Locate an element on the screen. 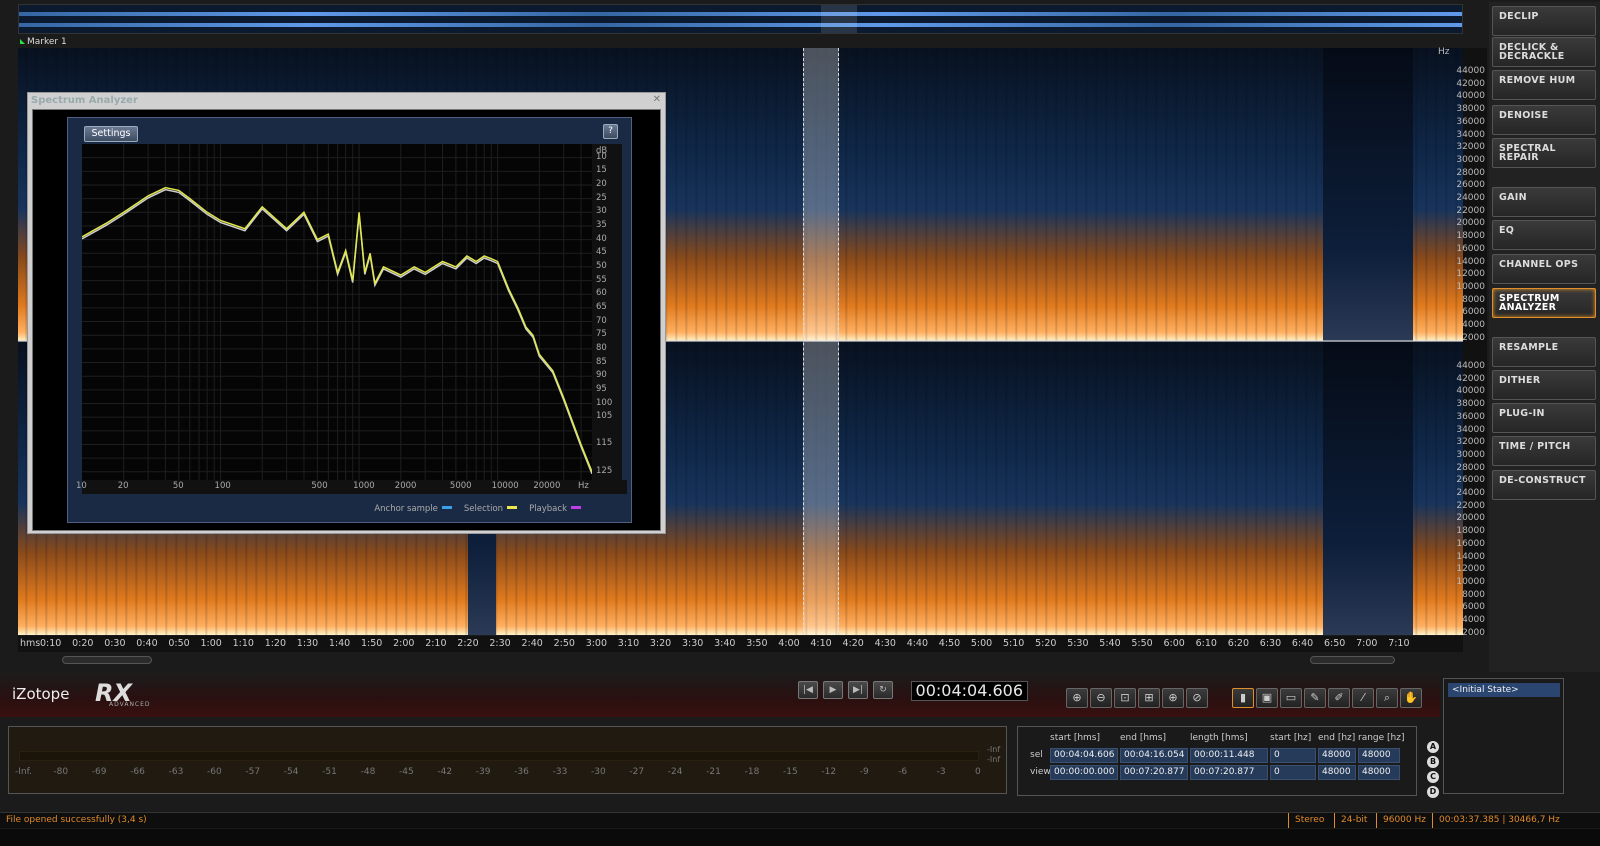 The image size is (1600, 846). column-header: range [hz] is located at coordinates (1381, 738).